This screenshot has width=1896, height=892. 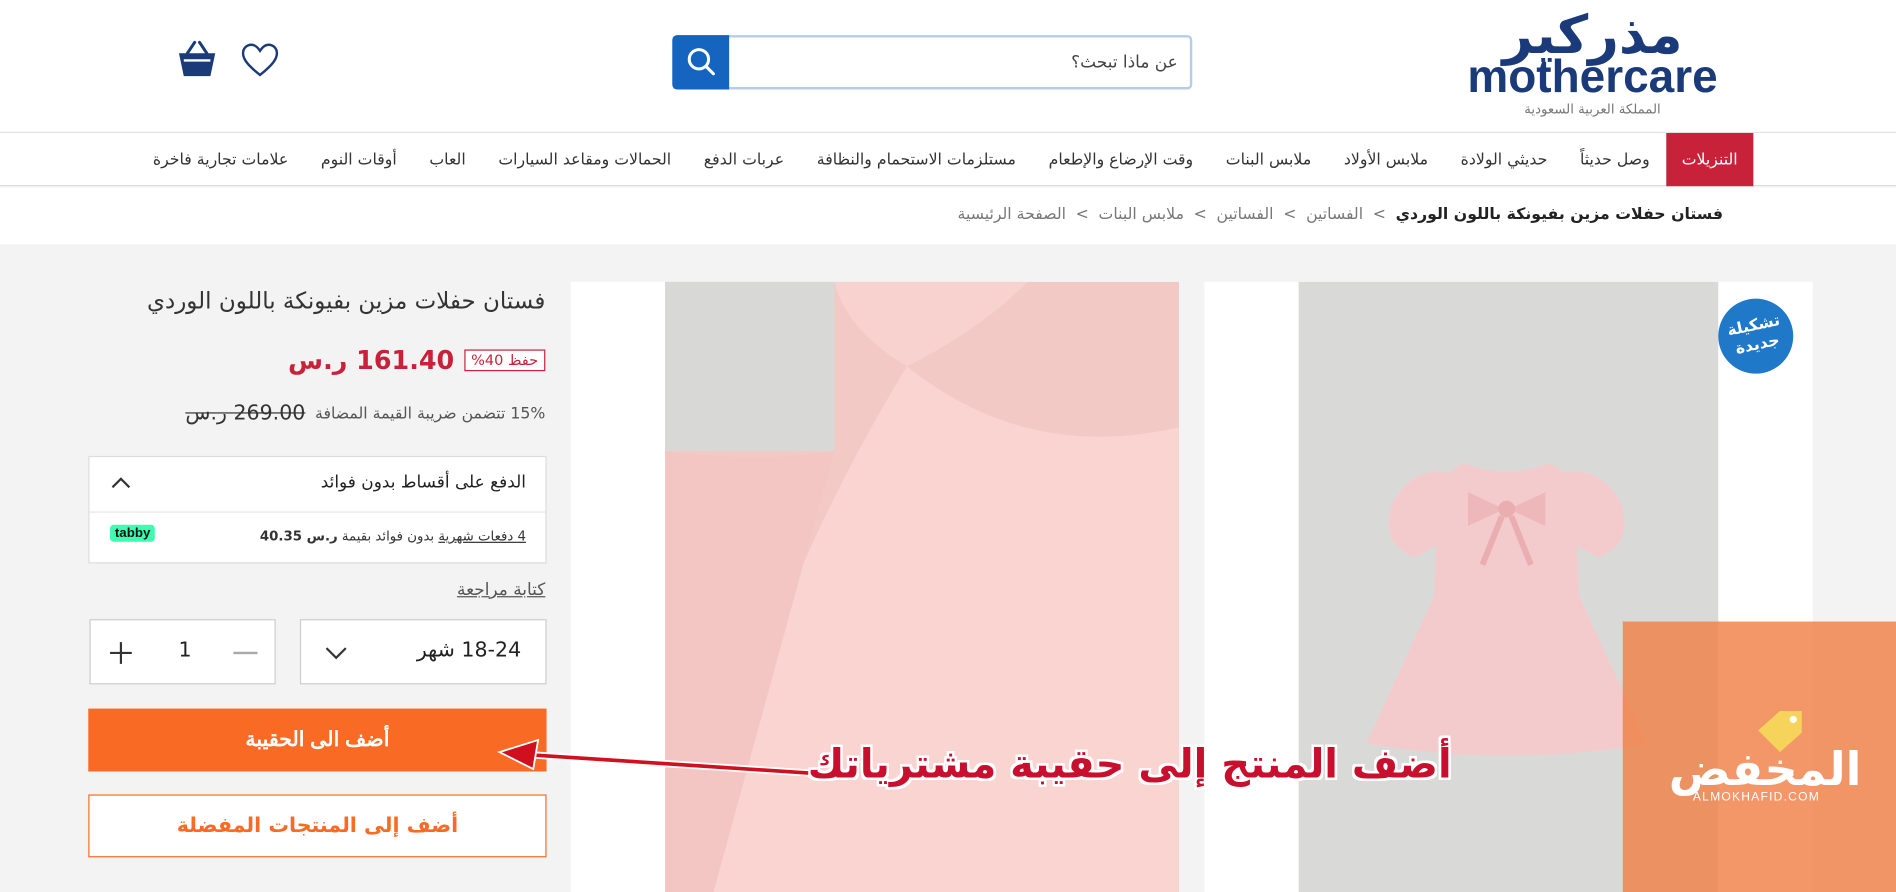 What do you see at coordinates (1141, 215) in the screenshot?
I see `breadcrumb-girls-clothing: ملابس البنات` at bounding box center [1141, 215].